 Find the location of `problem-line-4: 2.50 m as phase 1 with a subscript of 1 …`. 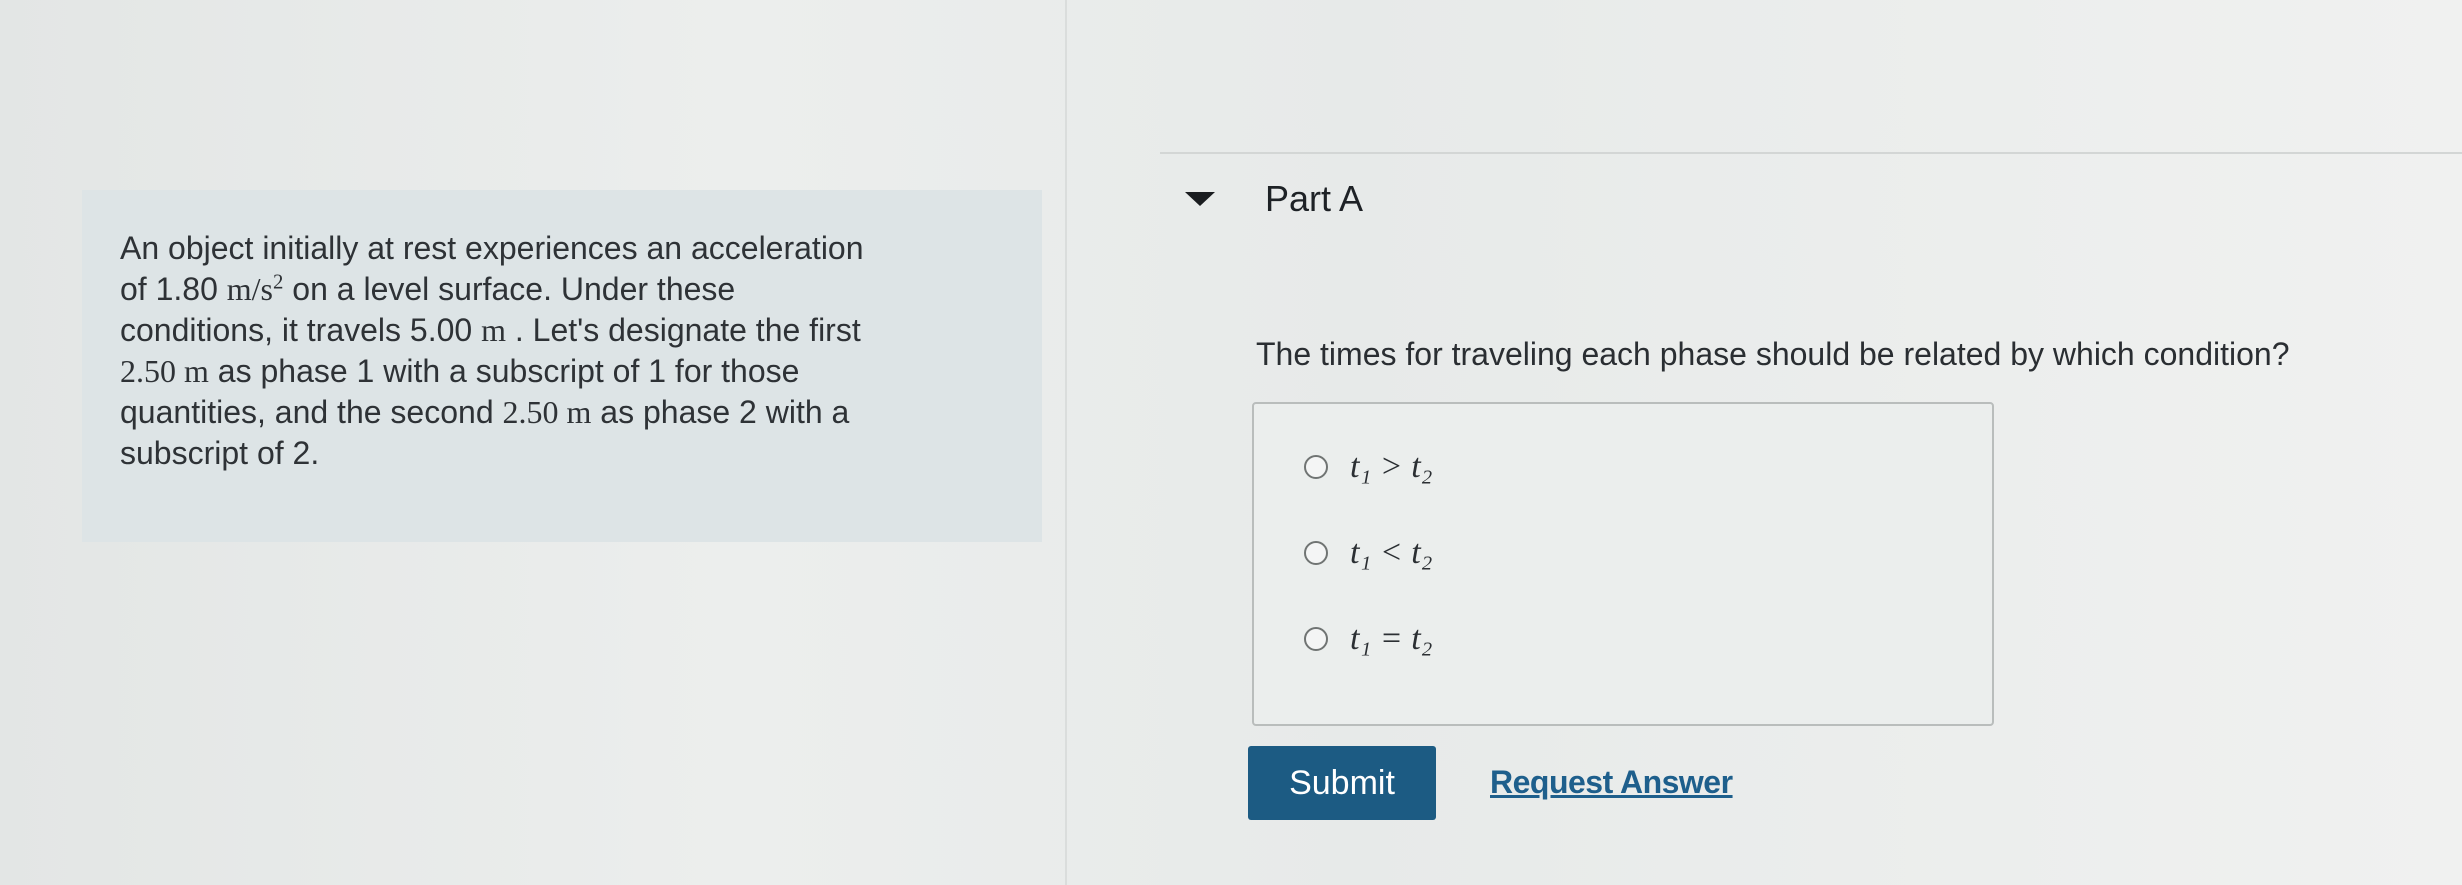

problem-line-4: 2.50 m as phase 1 with a subscript of 1 … is located at coordinates (560, 371).